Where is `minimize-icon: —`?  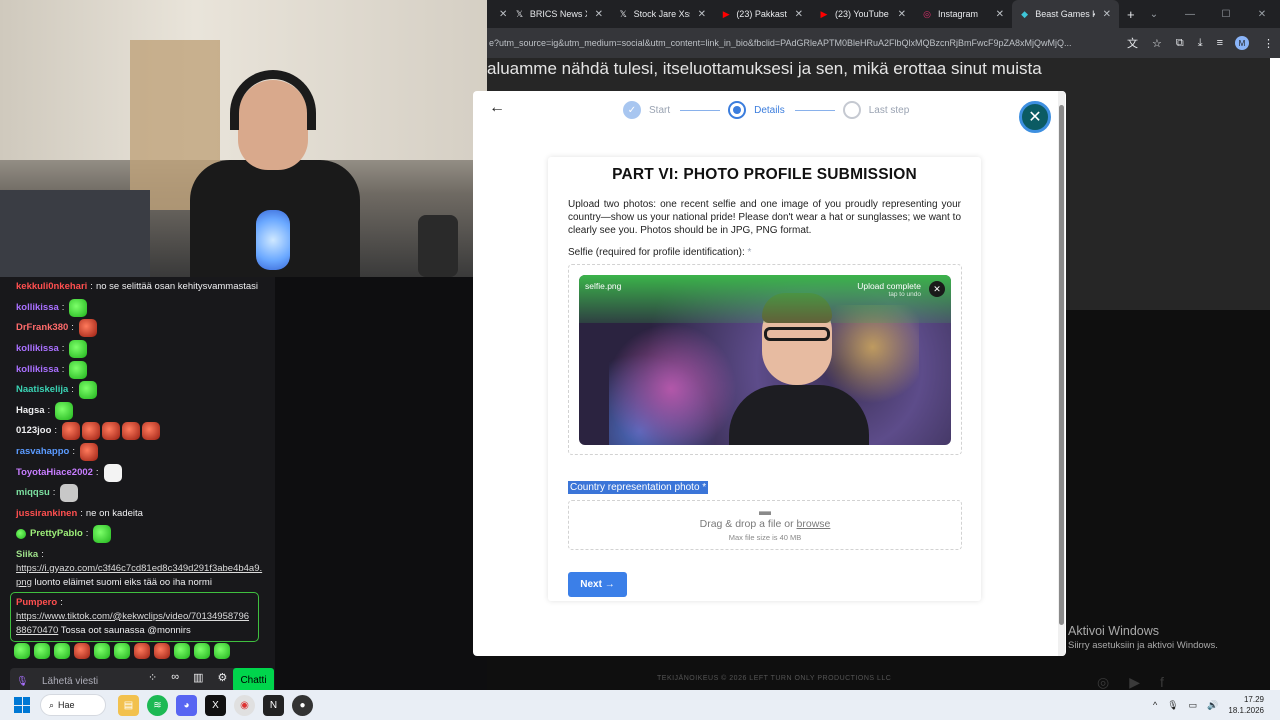 minimize-icon: — is located at coordinates (1190, 14).